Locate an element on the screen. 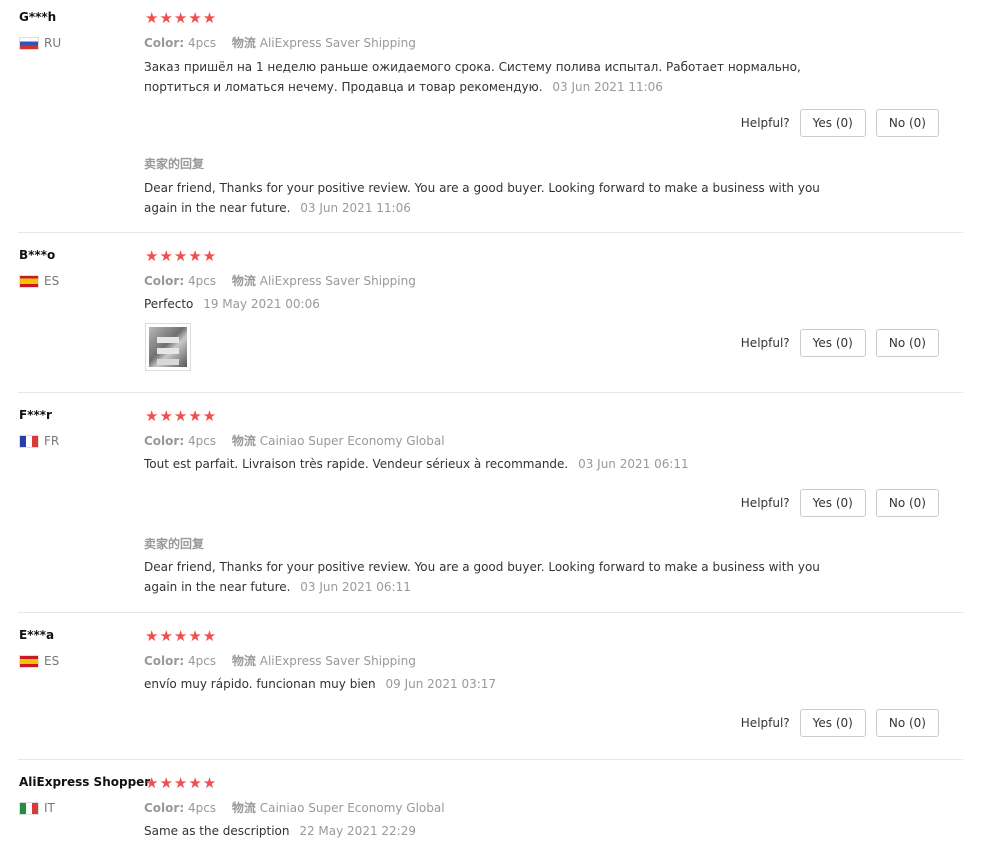  buyer-name: F***r is located at coordinates (35, 415).